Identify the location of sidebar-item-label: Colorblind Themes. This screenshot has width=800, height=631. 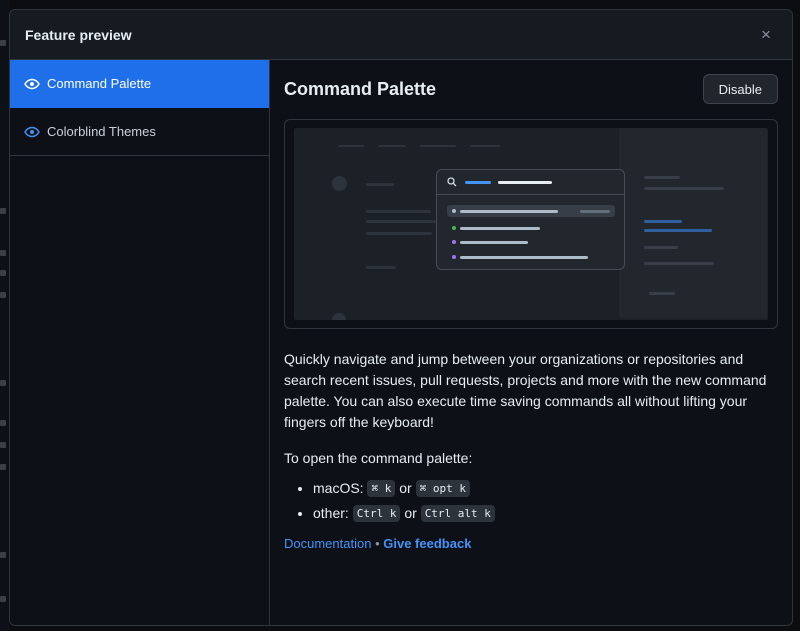
(101, 131).